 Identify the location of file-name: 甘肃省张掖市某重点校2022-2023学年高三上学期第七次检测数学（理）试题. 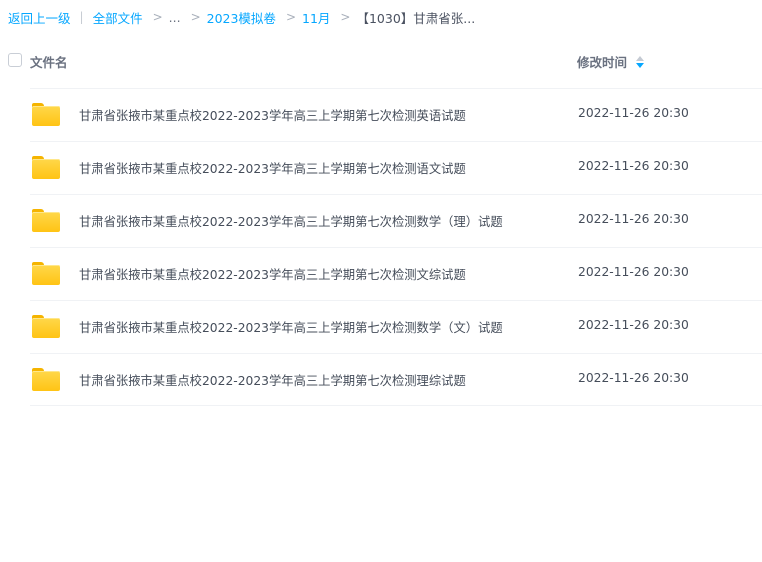
(291, 221).